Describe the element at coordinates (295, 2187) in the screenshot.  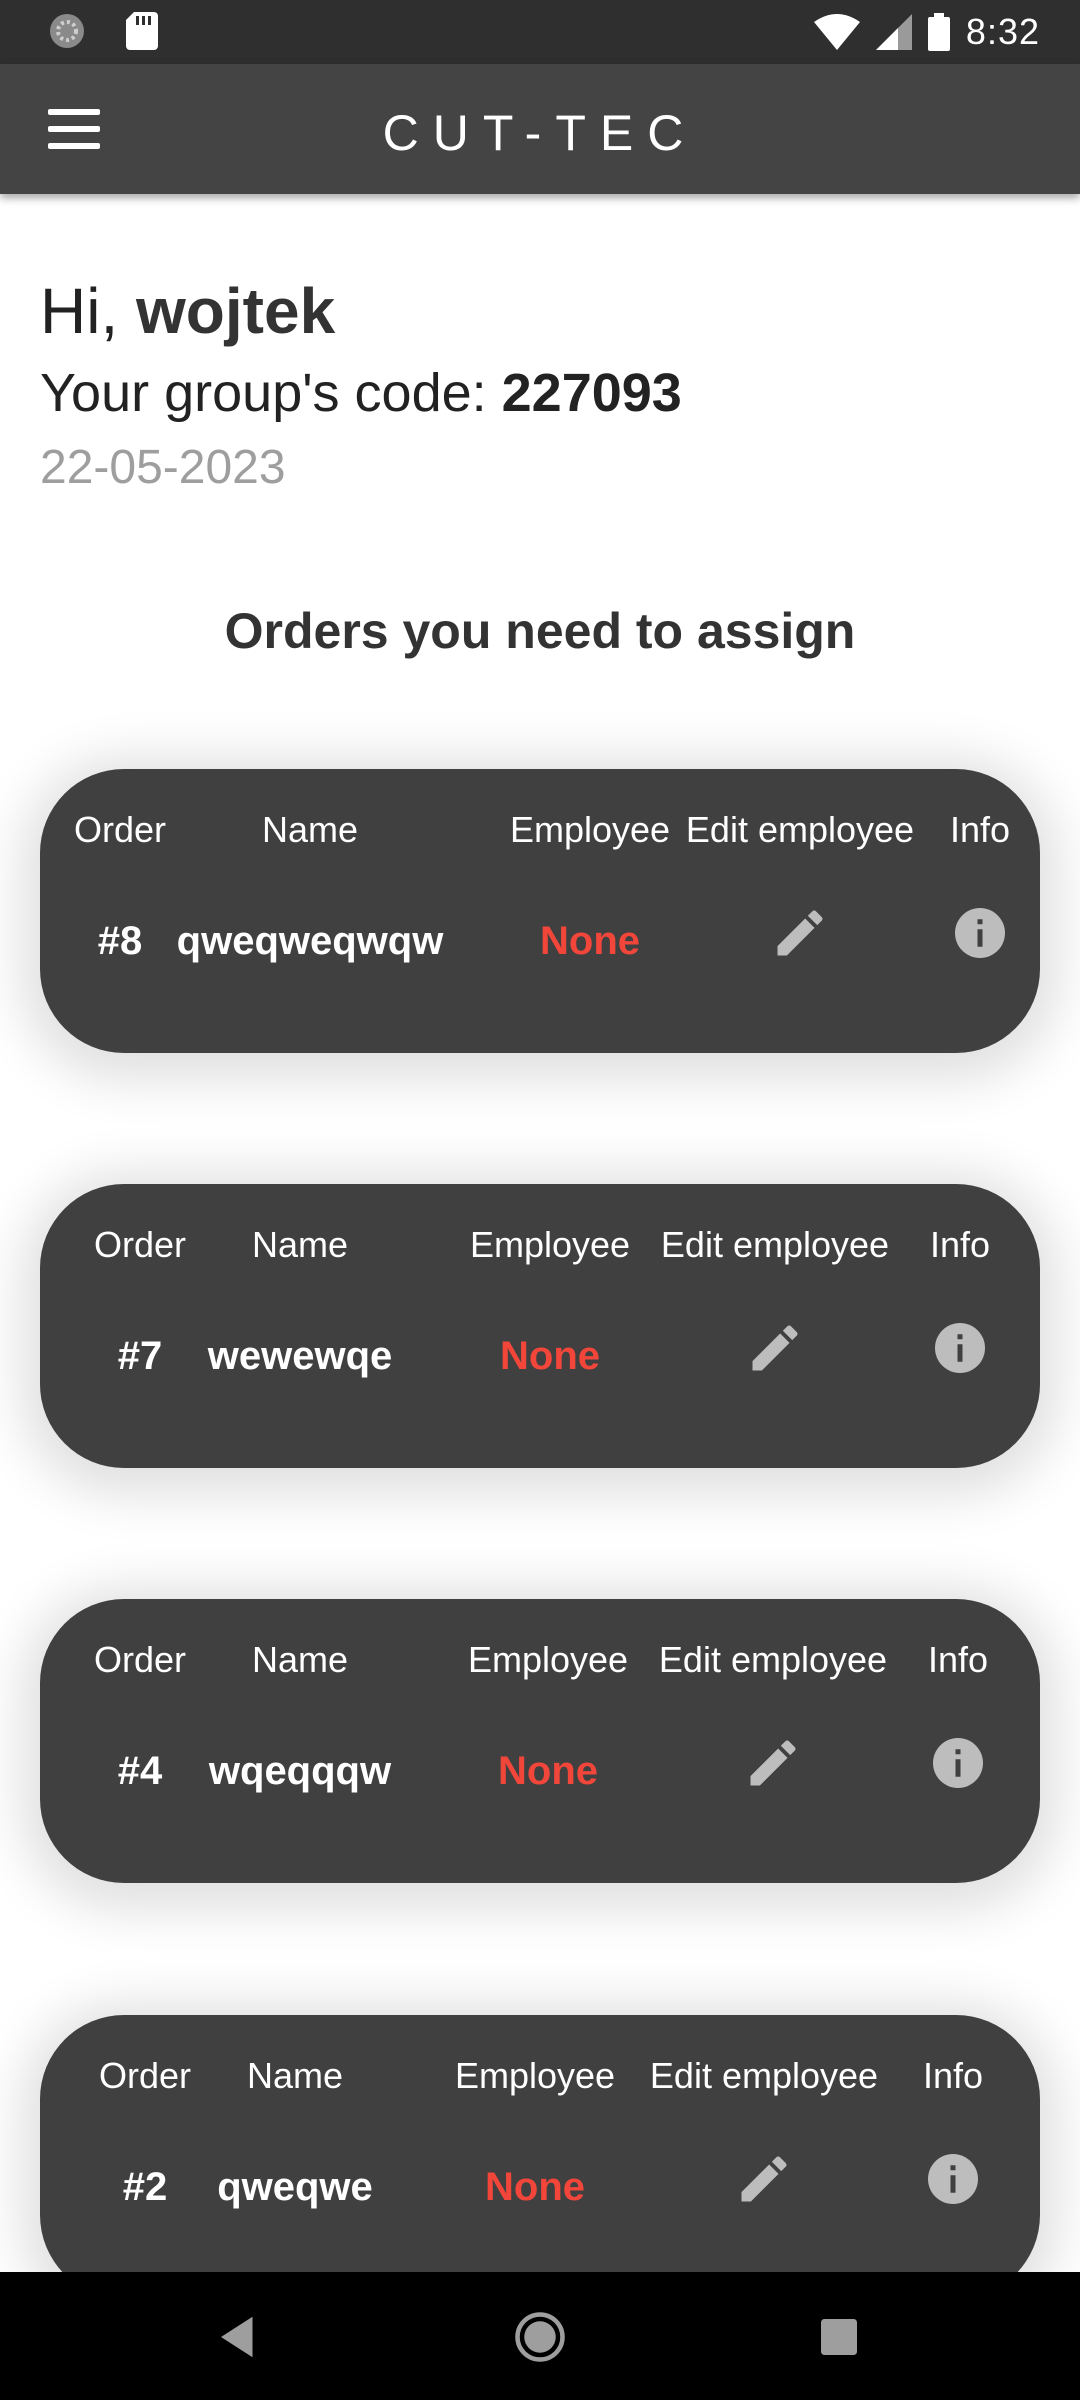
I see `order-name: qweqwe` at that location.